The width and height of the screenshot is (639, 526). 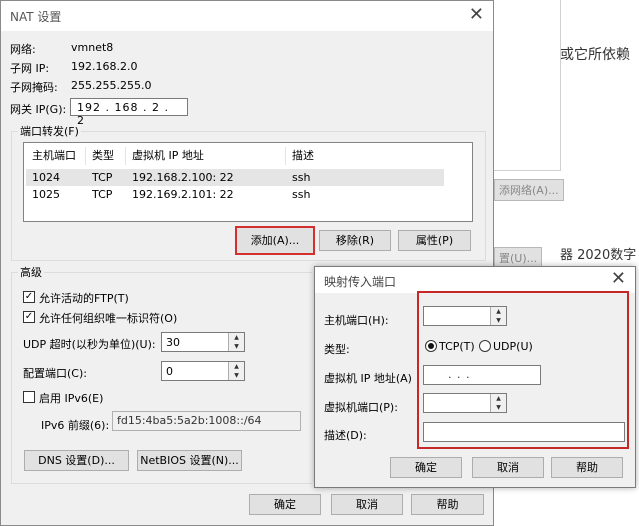 What do you see at coordinates (104, 66) in the screenshot?
I see `subnet-ip-value: 192.168.2.0` at bounding box center [104, 66].